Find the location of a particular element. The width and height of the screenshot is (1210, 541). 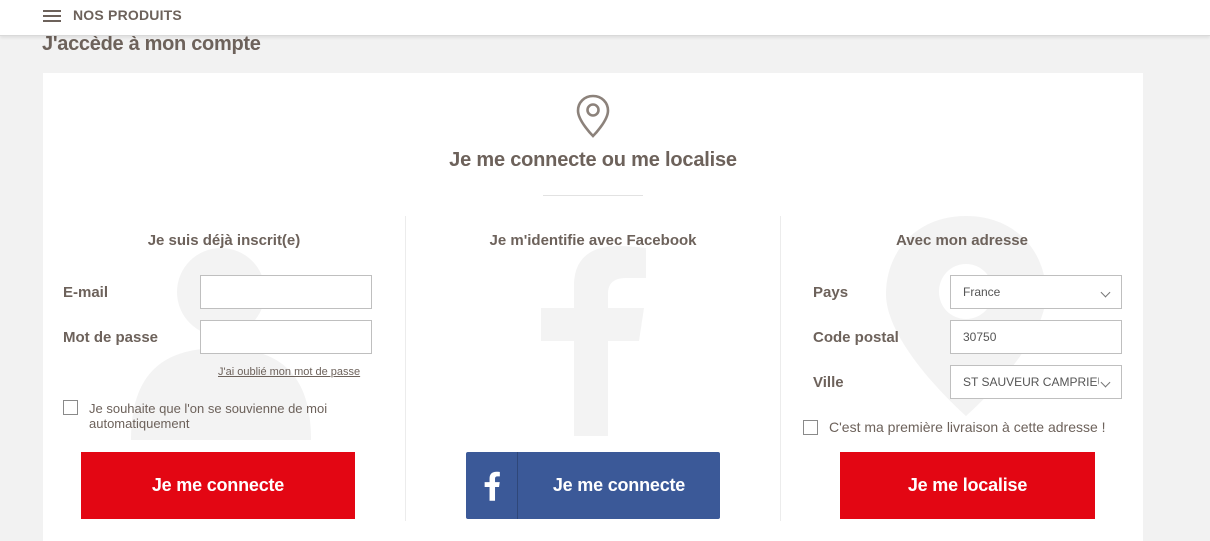

title-divider is located at coordinates (593, 195).